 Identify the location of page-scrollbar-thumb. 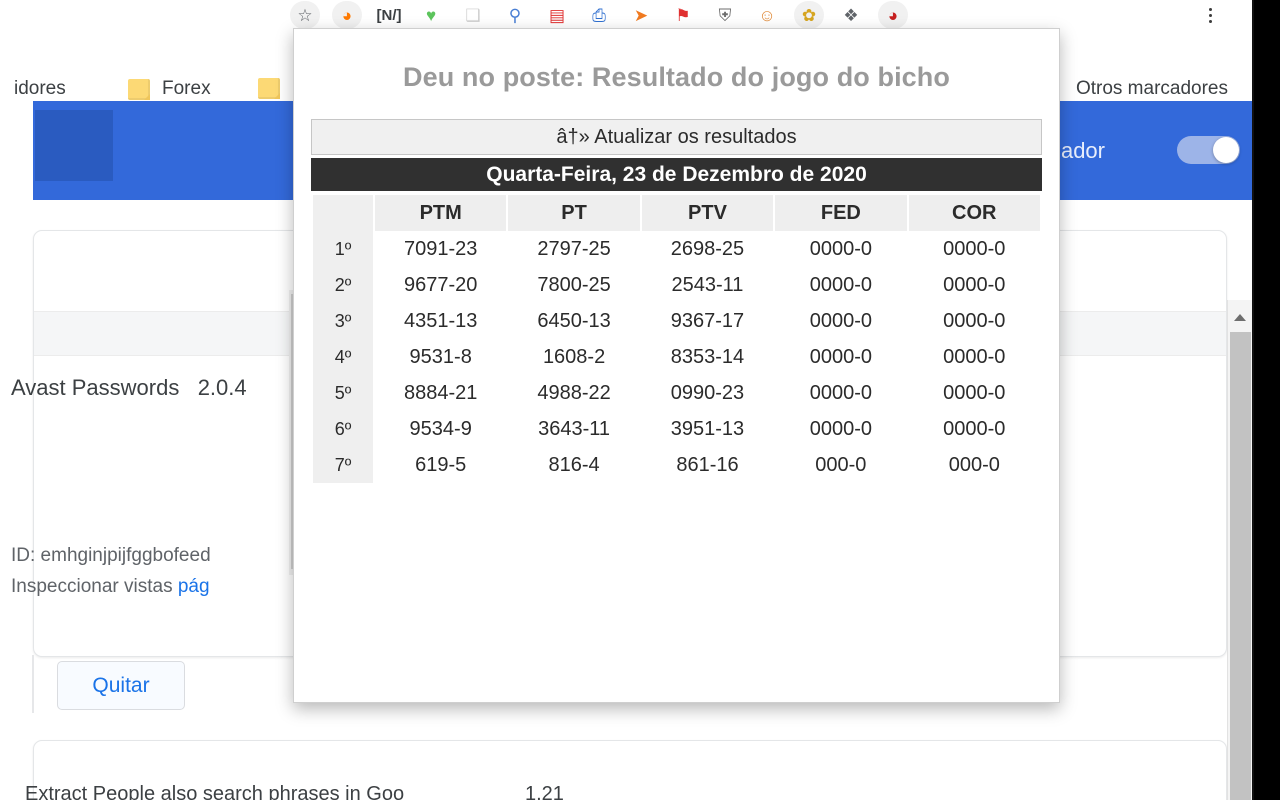
(1240, 566).